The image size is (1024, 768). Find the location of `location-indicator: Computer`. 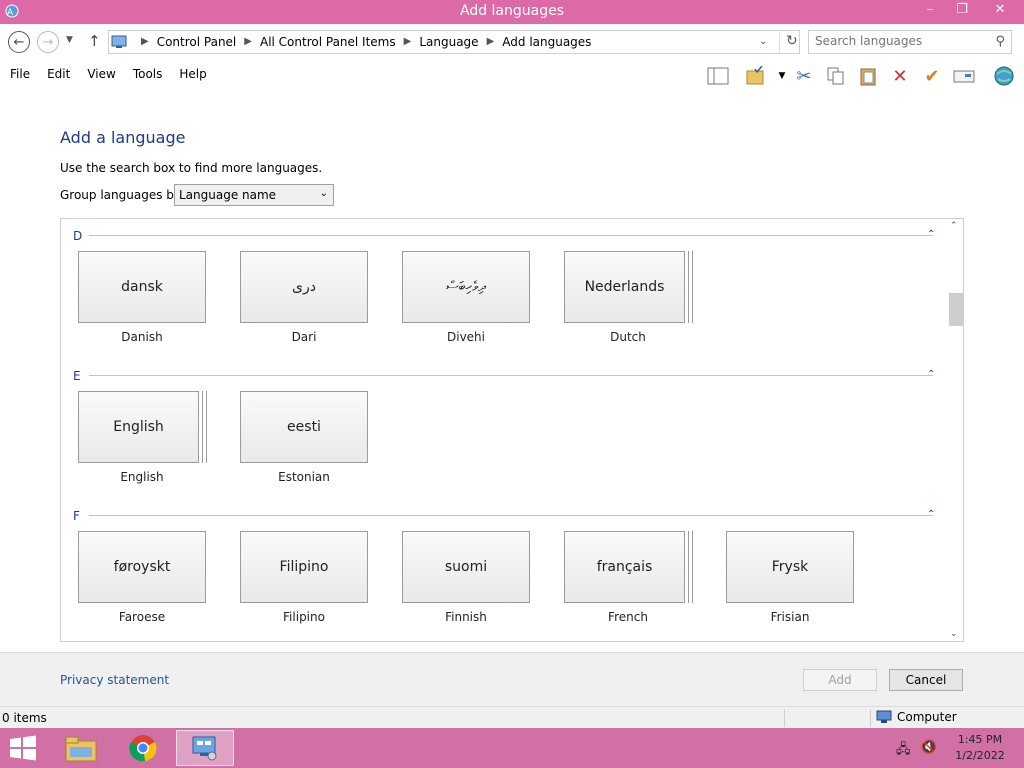

location-indicator: Computer is located at coordinates (916, 717).